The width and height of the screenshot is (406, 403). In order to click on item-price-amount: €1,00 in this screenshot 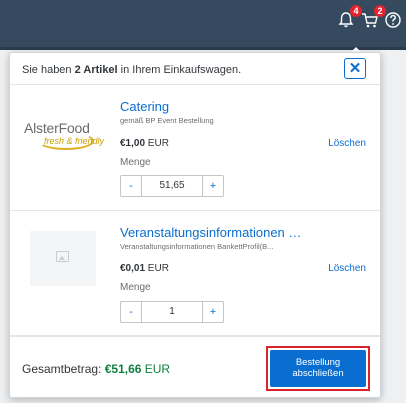, I will do `click(133, 143)`.